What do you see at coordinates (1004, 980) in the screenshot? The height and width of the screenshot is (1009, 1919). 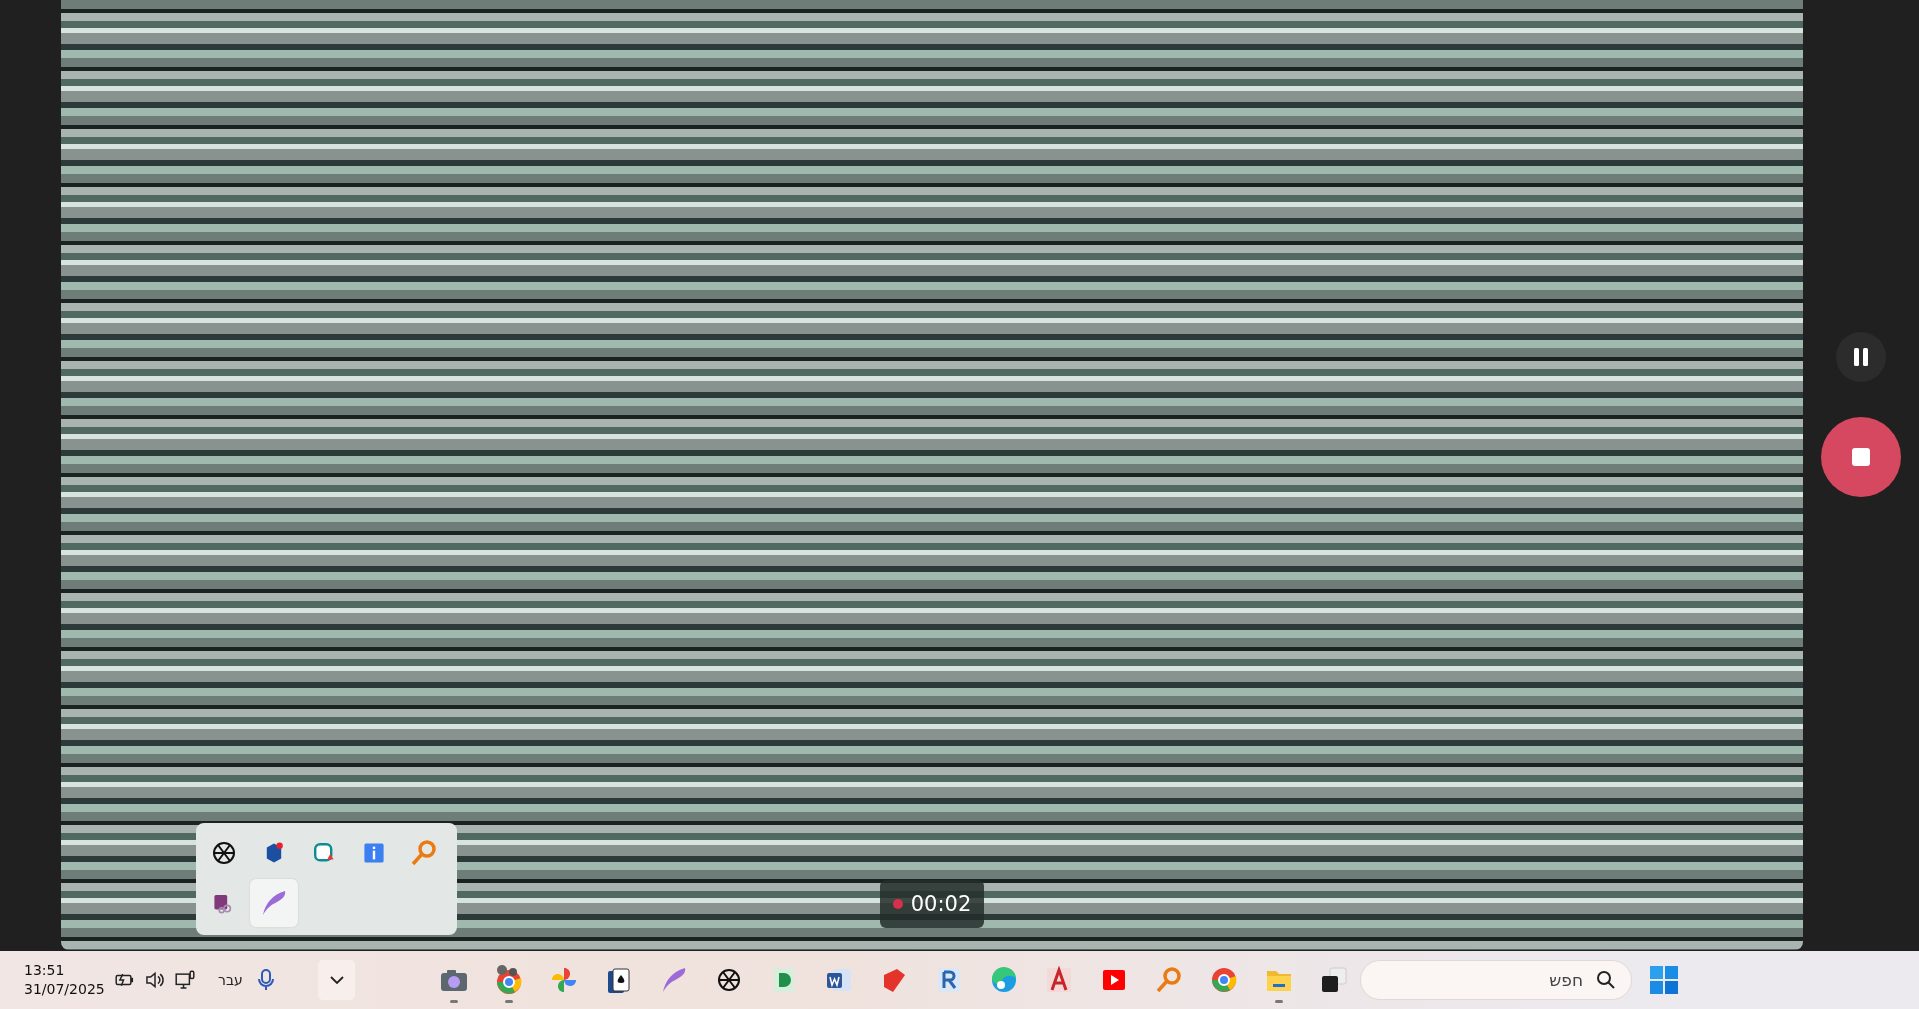 I see `wave-globe-icon` at bounding box center [1004, 980].